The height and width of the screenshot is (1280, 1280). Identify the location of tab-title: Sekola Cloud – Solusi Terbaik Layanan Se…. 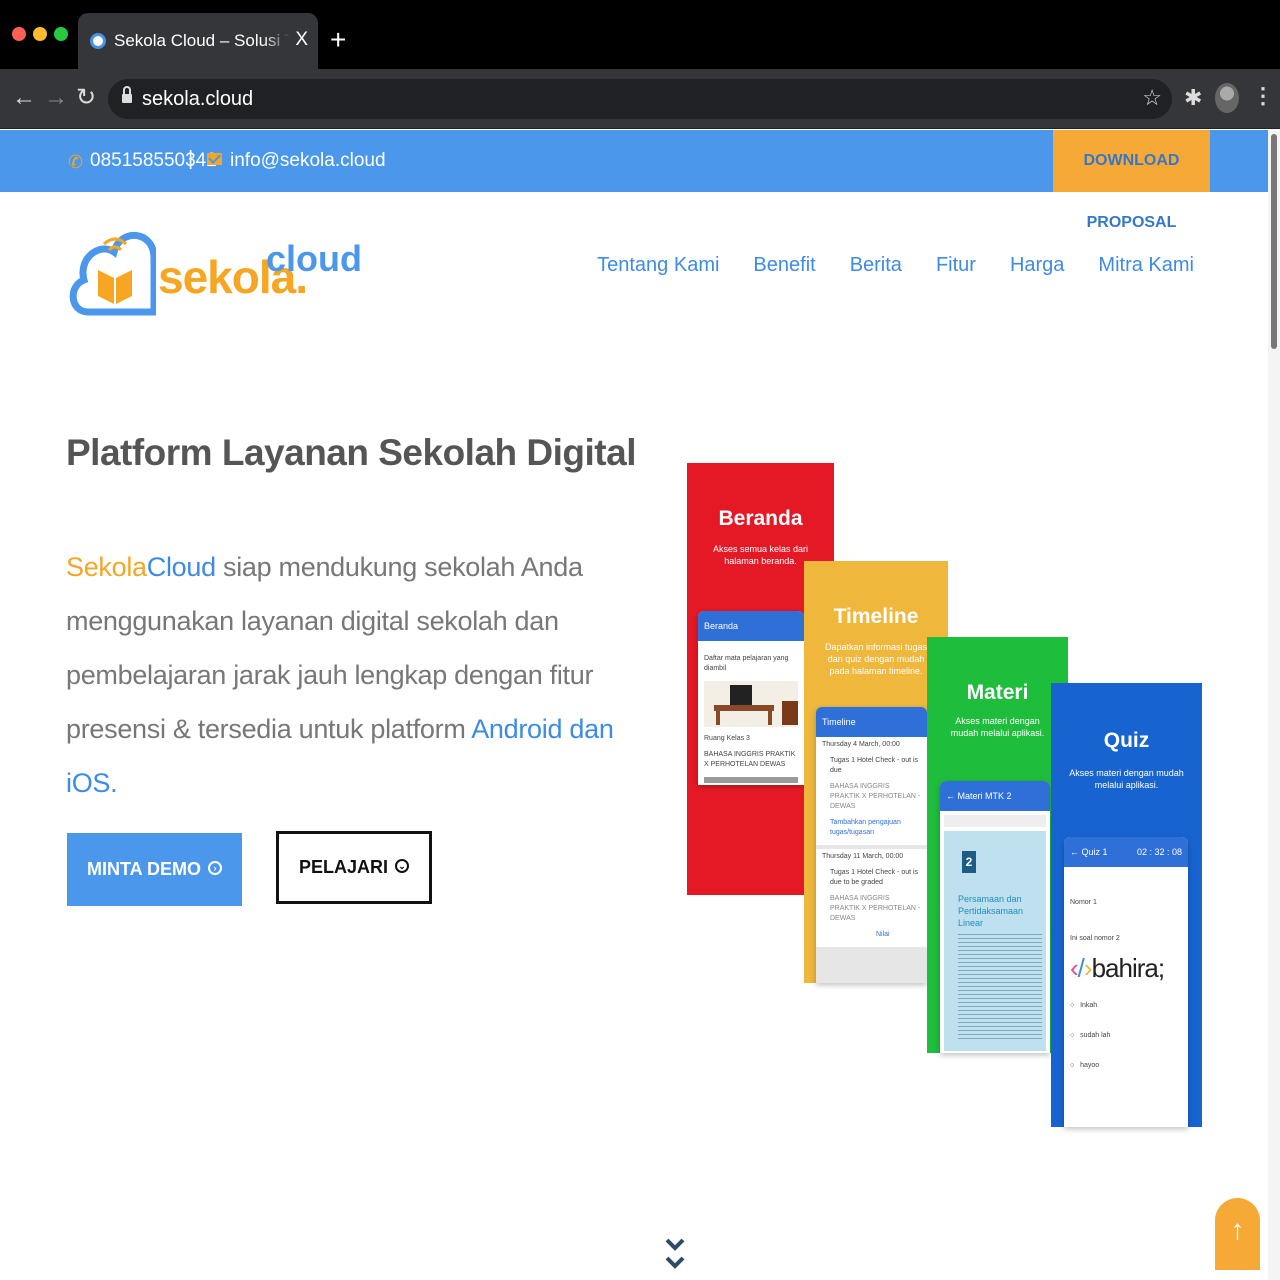
(202, 40).